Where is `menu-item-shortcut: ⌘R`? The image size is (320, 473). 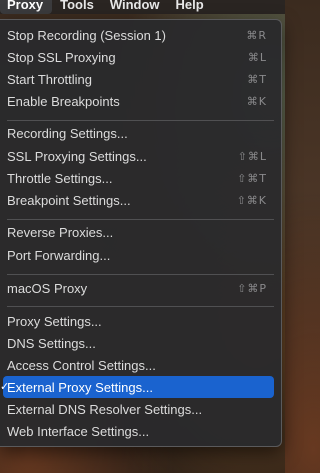 menu-item-shortcut: ⌘R is located at coordinates (256, 35).